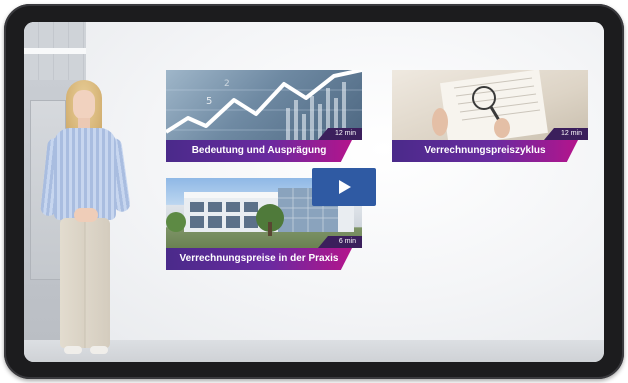 The height and width of the screenshot is (383, 628). What do you see at coordinates (85, 283) in the screenshot?
I see `presenter-trousers` at bounding box center [85, 283].